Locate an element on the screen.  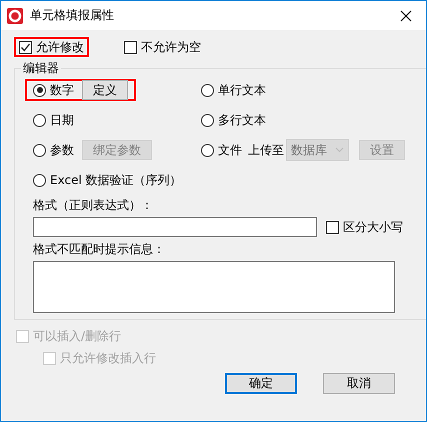
text-area is located at coordinates (214, 287).